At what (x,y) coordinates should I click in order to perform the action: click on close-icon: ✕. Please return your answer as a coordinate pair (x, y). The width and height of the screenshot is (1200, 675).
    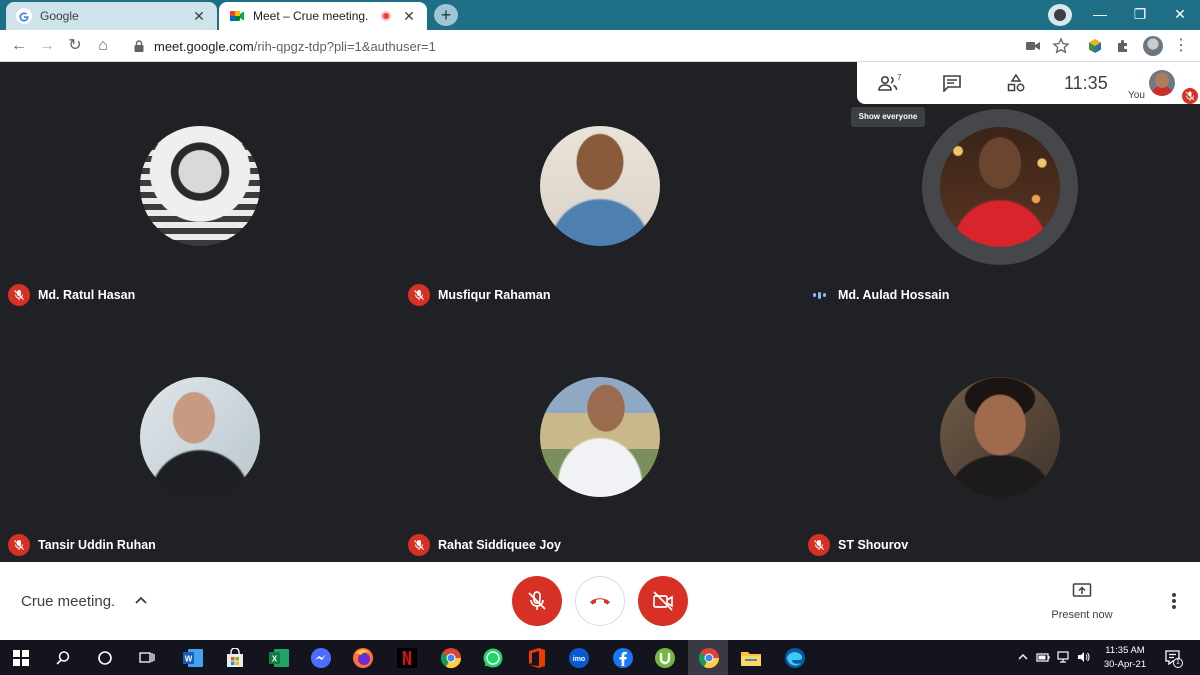
    Looking at the image, I should click on (1180, 15).